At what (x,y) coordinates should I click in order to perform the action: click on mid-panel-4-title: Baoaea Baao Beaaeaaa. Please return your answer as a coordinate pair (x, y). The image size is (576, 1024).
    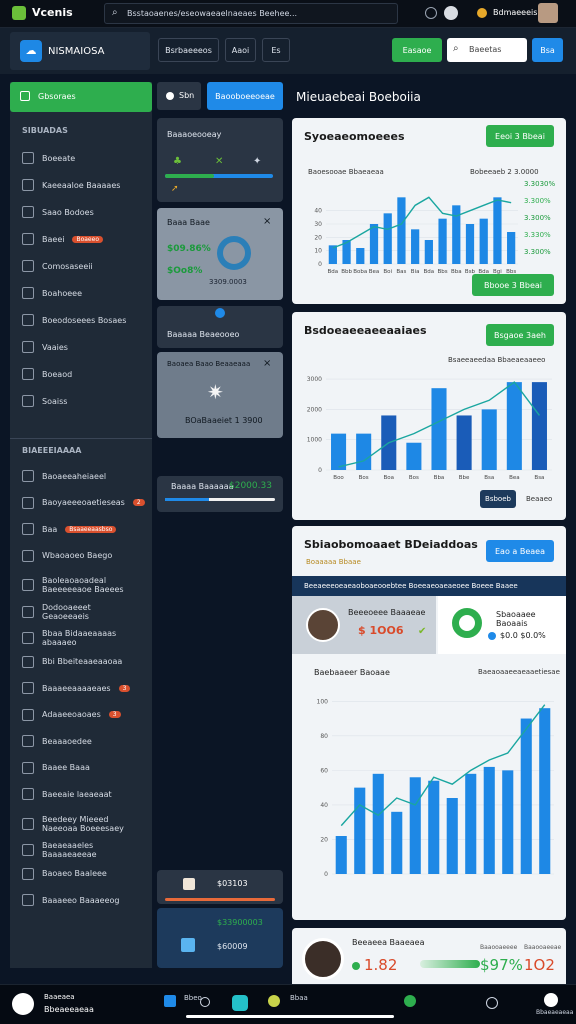
    Looking at the image, I should click on (209, 364).